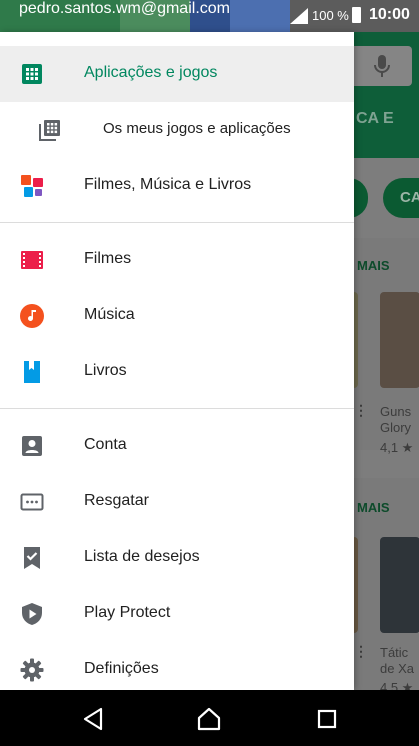  I want to click on drawer-item-music: Música, so click(177, 316).